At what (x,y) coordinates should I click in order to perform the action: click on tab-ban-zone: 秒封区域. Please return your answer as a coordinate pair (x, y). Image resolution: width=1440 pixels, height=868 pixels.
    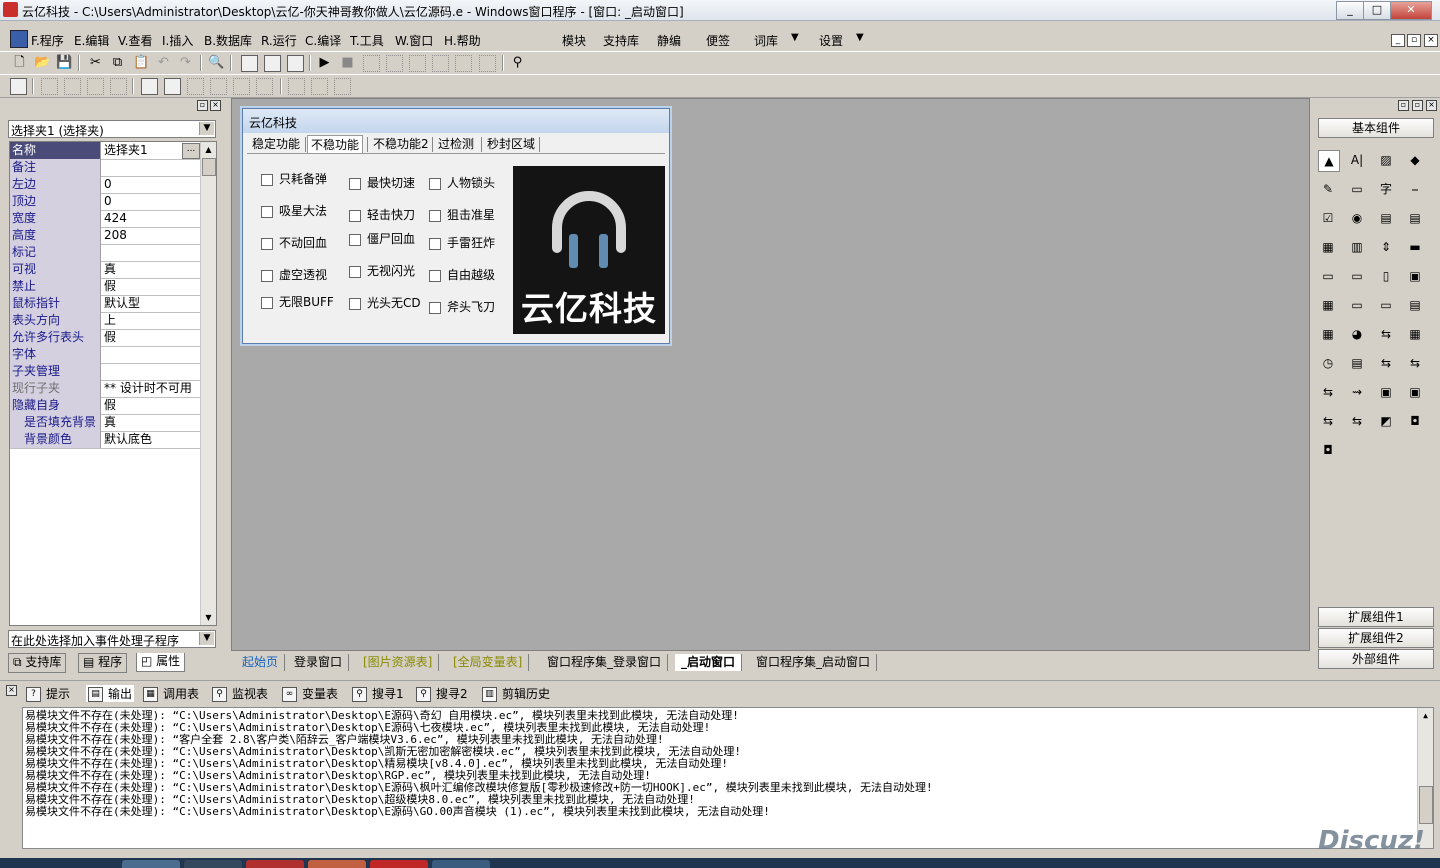
    Looking at the image, I should click on (511, 144).